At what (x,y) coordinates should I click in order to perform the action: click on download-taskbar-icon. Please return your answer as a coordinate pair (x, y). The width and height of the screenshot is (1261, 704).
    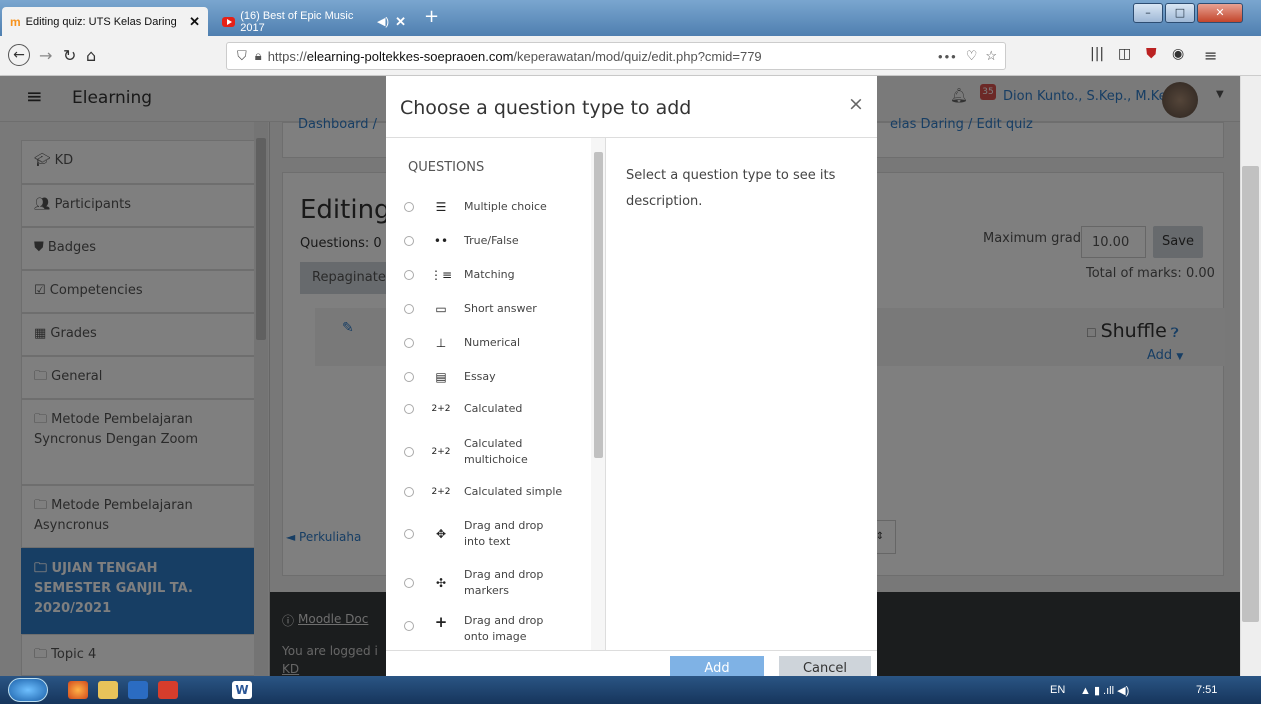
    Looking at the image, I should click on (168, 690).